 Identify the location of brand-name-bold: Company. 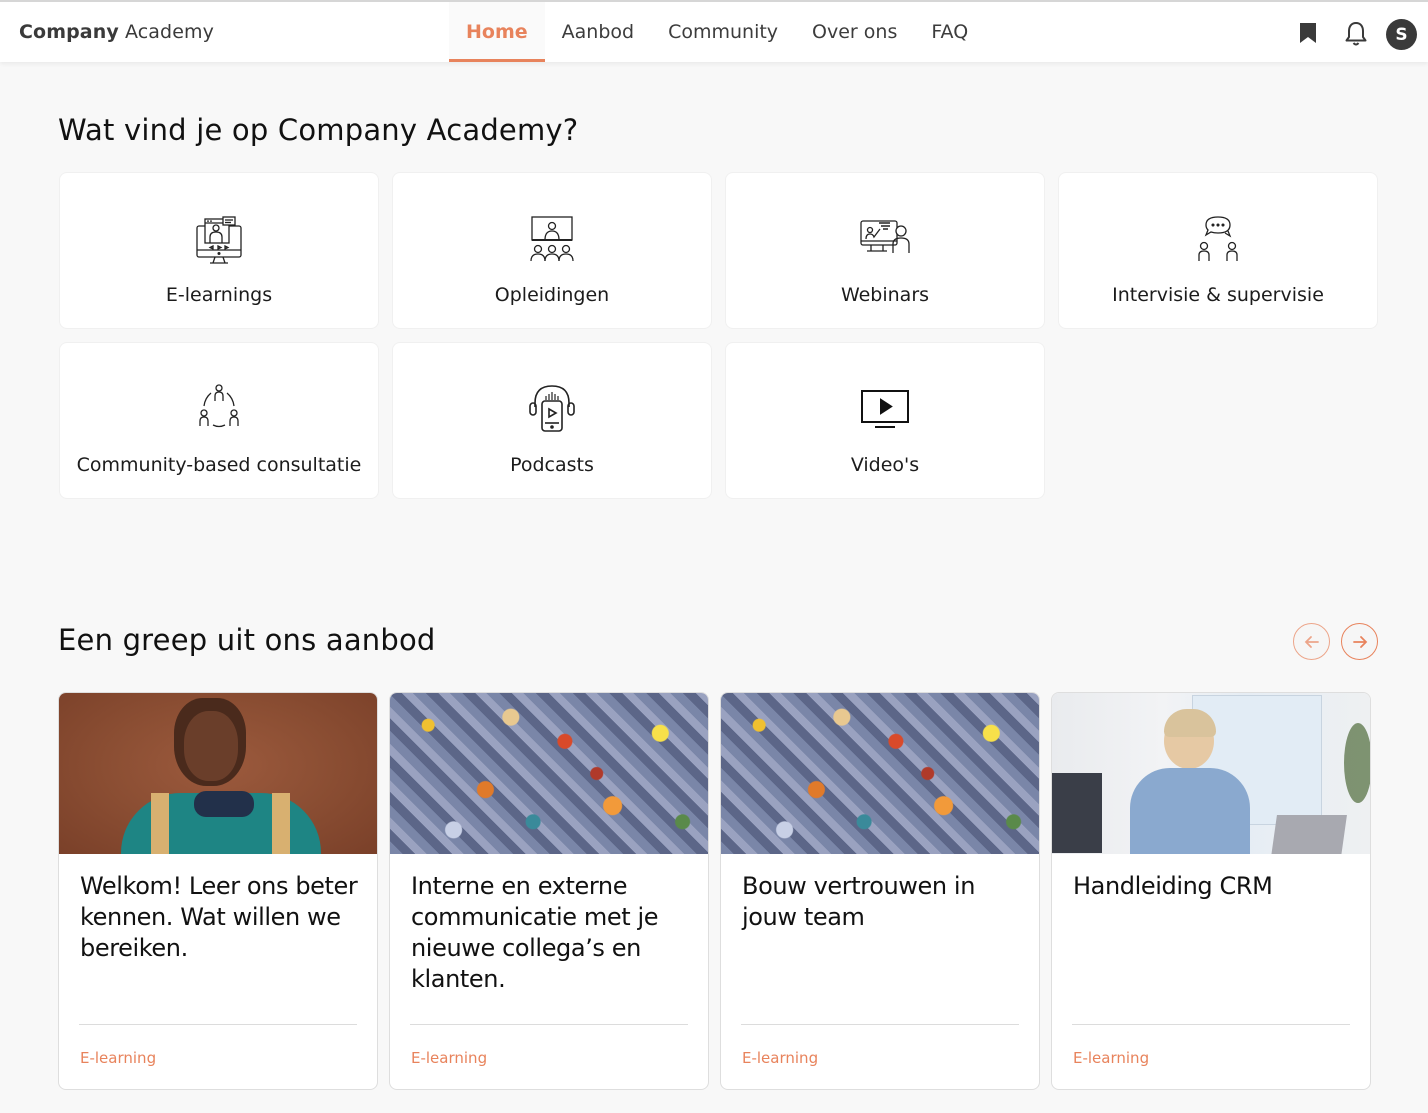
(69, 32).